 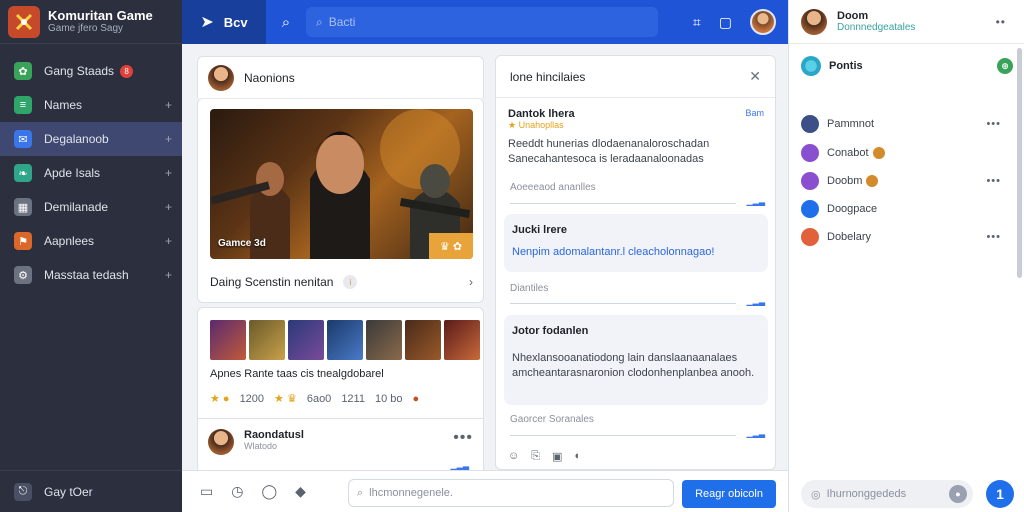 What do you see at coordinates (314, 399) in the screenshot?
I see `gallery-stats: ★ ● 1200 ★ ♛ 6ao0 1211 10 bo ●` at bounding box center [314, 399].